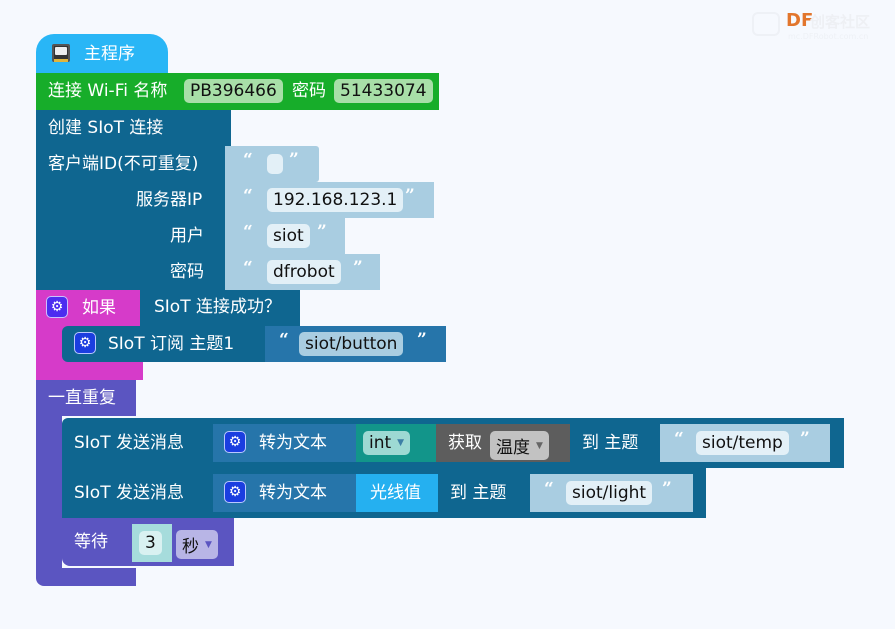 This screenshot has width=895, height=629. I want to click on topic-string-block-2: “ siot/light ”, so click(611, 493).